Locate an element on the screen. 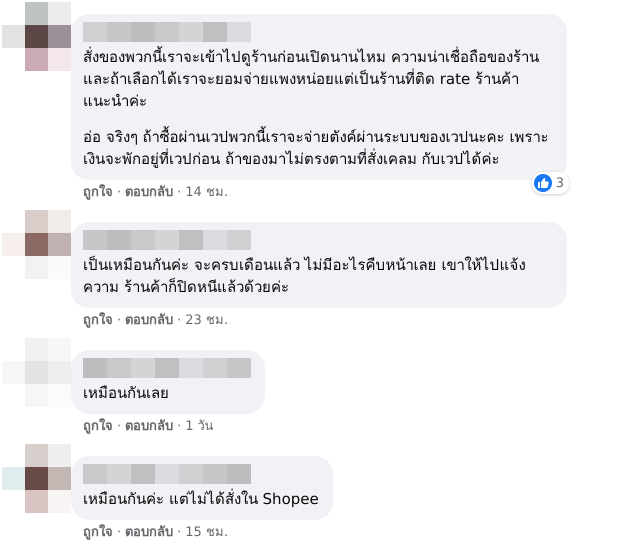  thumbs-up-icon is located at coordinates (543, 183).